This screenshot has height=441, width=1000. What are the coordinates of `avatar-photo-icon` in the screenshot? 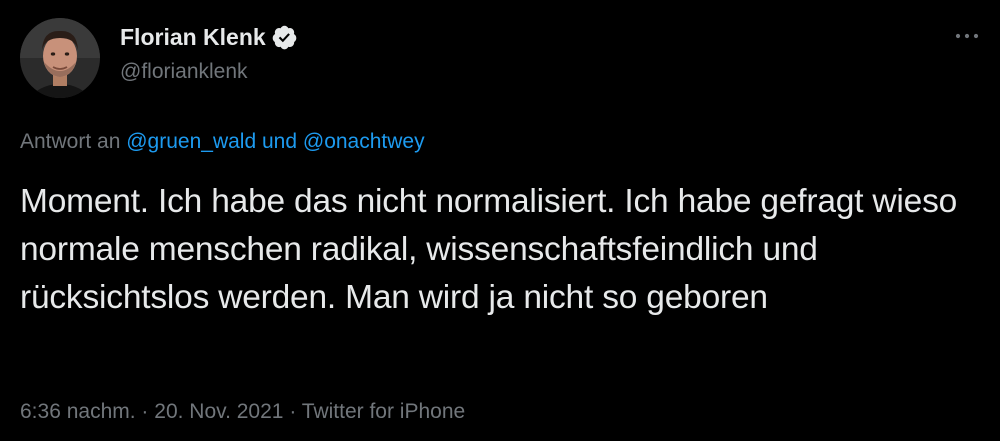 It's located at (60, 58).